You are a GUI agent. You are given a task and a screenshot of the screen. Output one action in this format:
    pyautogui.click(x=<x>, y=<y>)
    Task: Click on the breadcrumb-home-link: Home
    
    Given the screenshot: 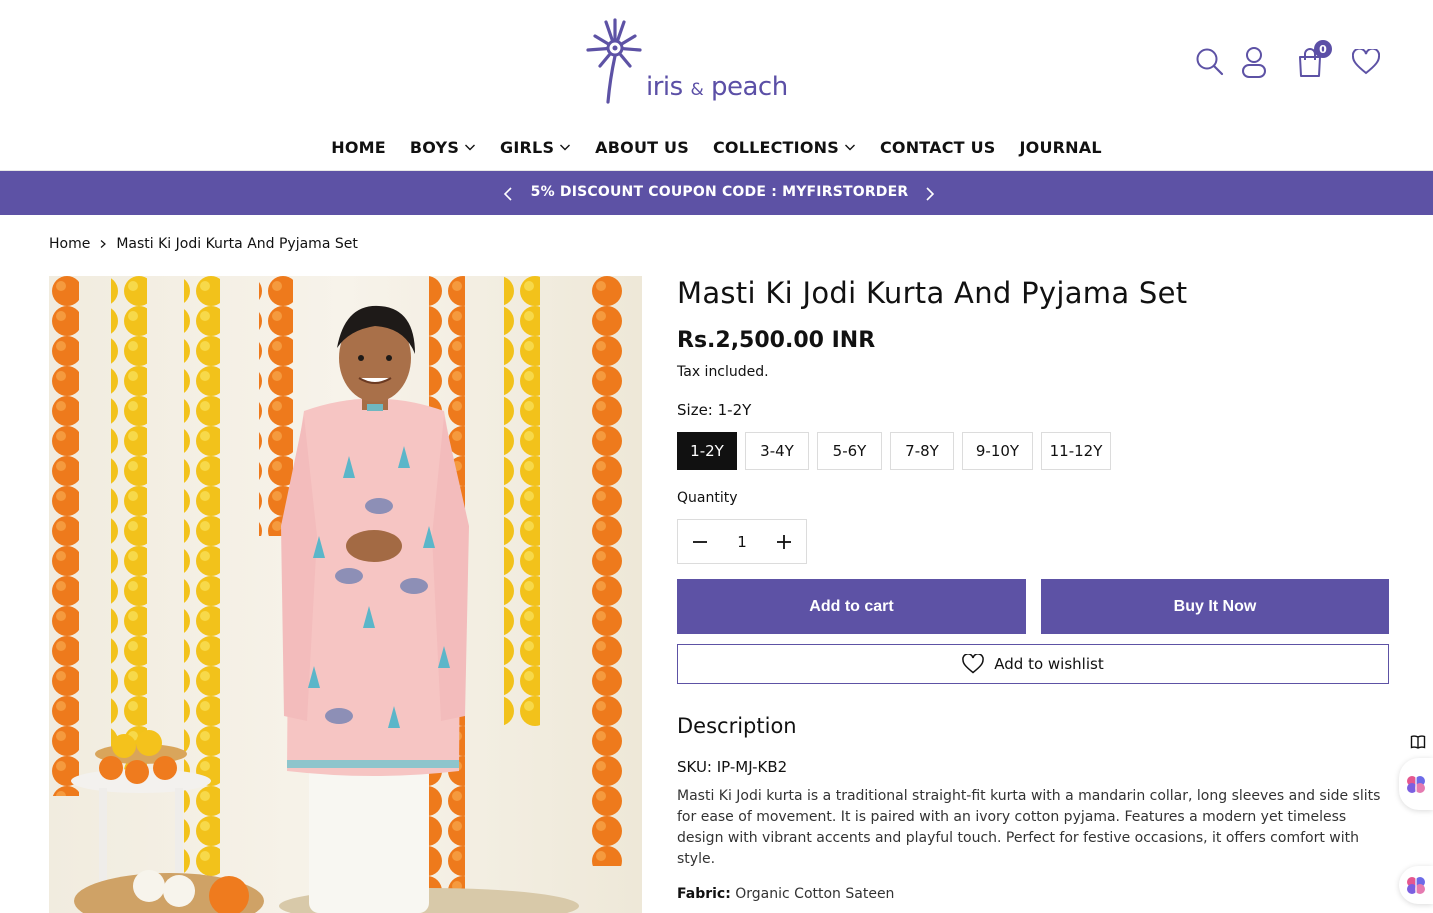 What is the action you would take?
    pyautogui.click(x=69, y=244)
    